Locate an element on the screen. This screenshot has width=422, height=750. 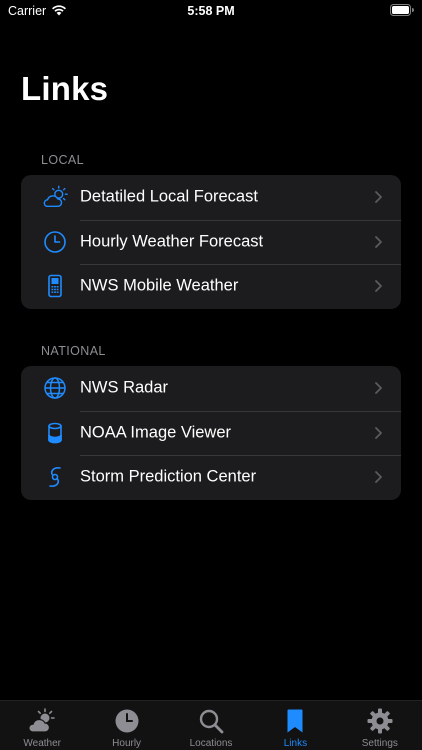
gear-icon is located at coordinates (380, 721).